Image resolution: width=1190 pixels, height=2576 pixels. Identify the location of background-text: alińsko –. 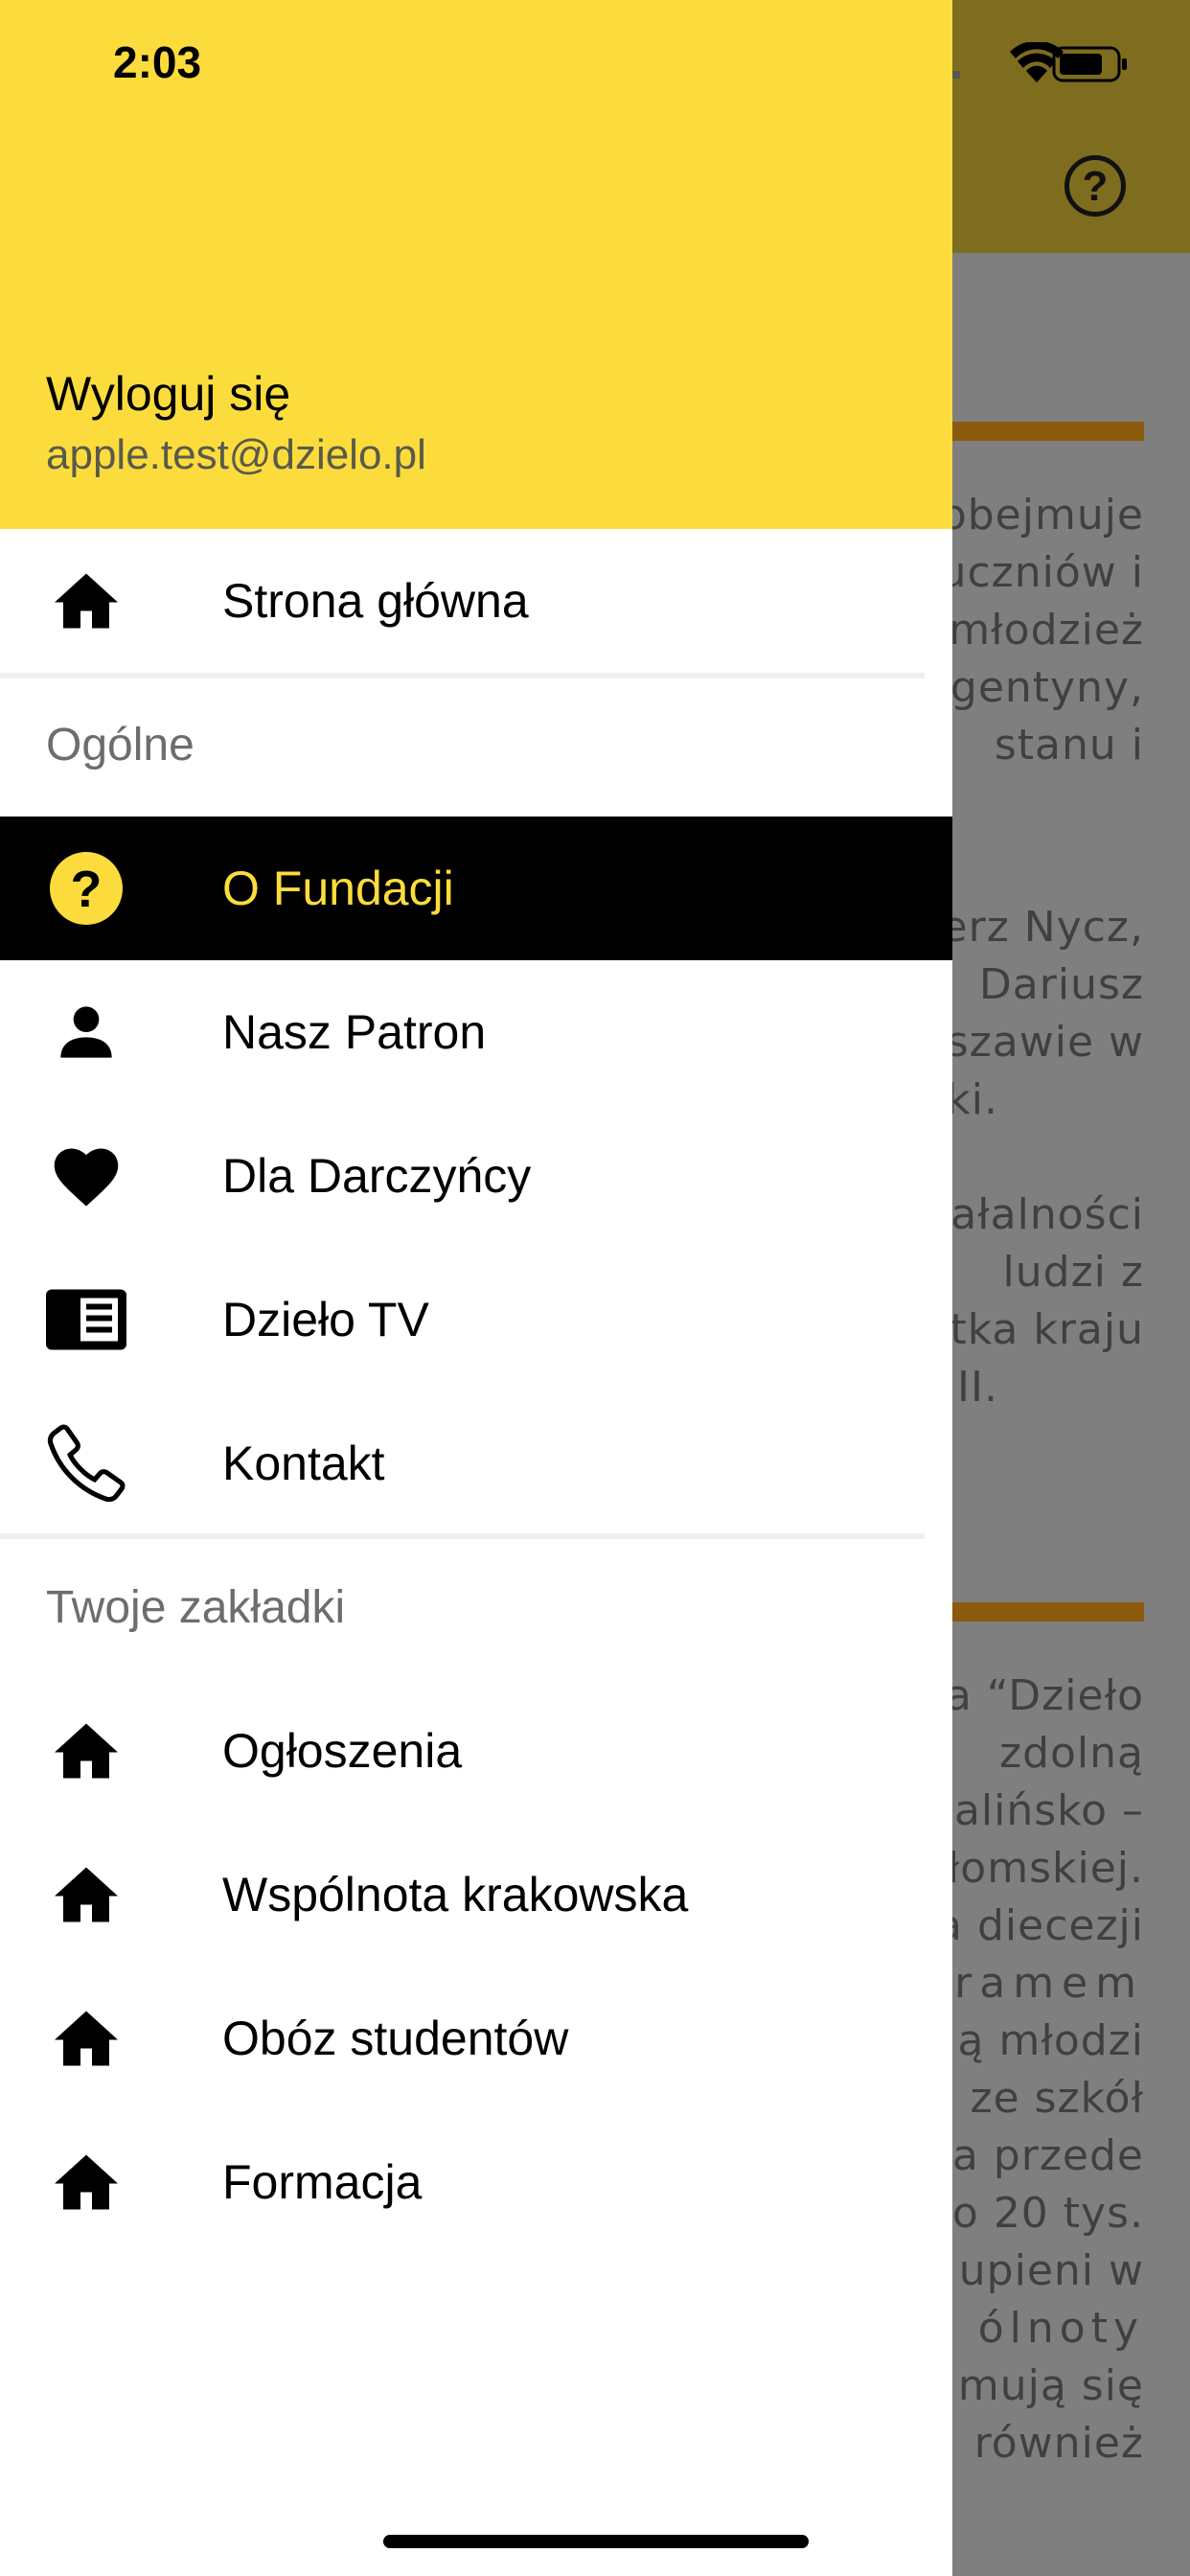
(1048, 1810).